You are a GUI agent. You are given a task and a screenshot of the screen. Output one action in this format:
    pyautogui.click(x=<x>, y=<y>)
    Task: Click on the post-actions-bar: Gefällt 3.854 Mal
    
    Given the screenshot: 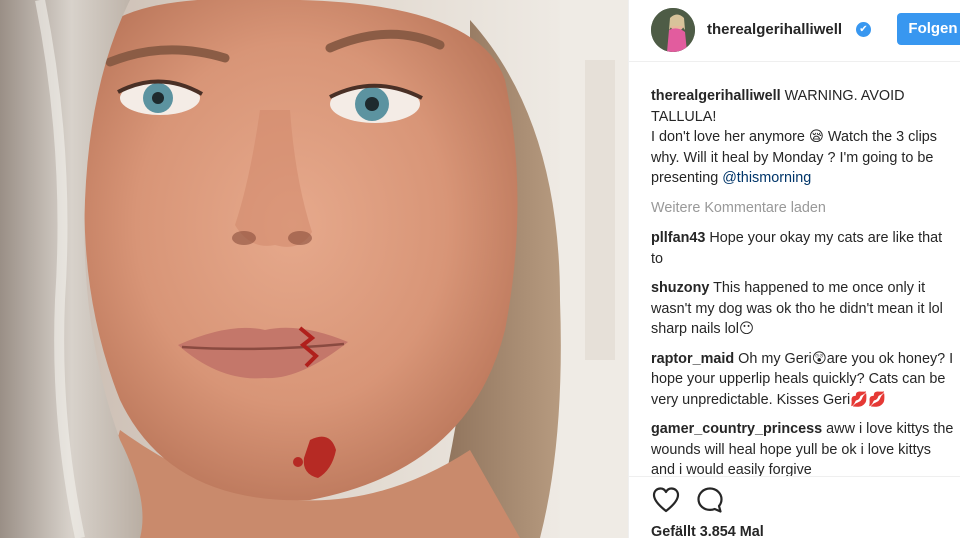 What is the action you would take?
    pyautogui.click(x=794, y=507)
    